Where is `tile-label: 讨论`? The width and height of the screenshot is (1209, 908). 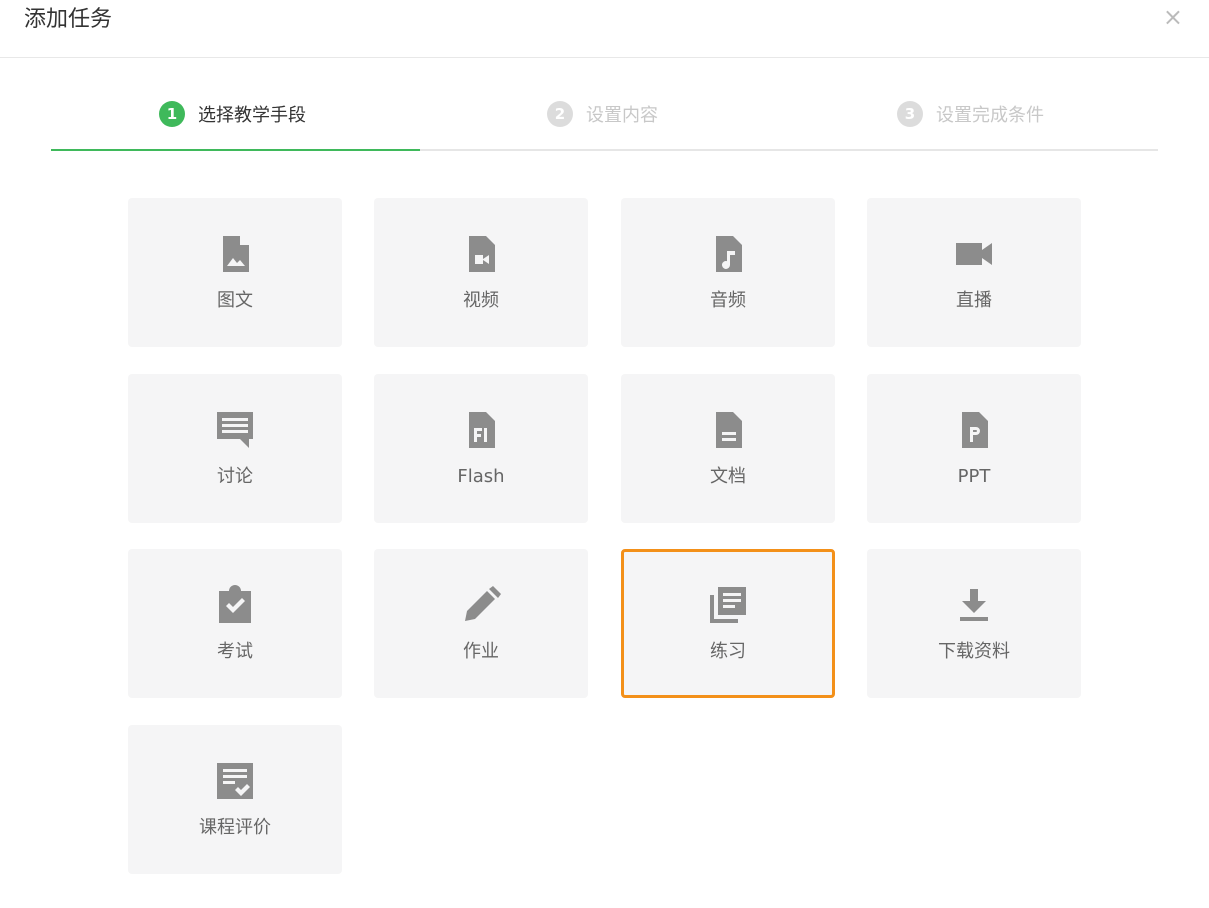 tile-label: 讨论 is located at coordinates (235, 476).